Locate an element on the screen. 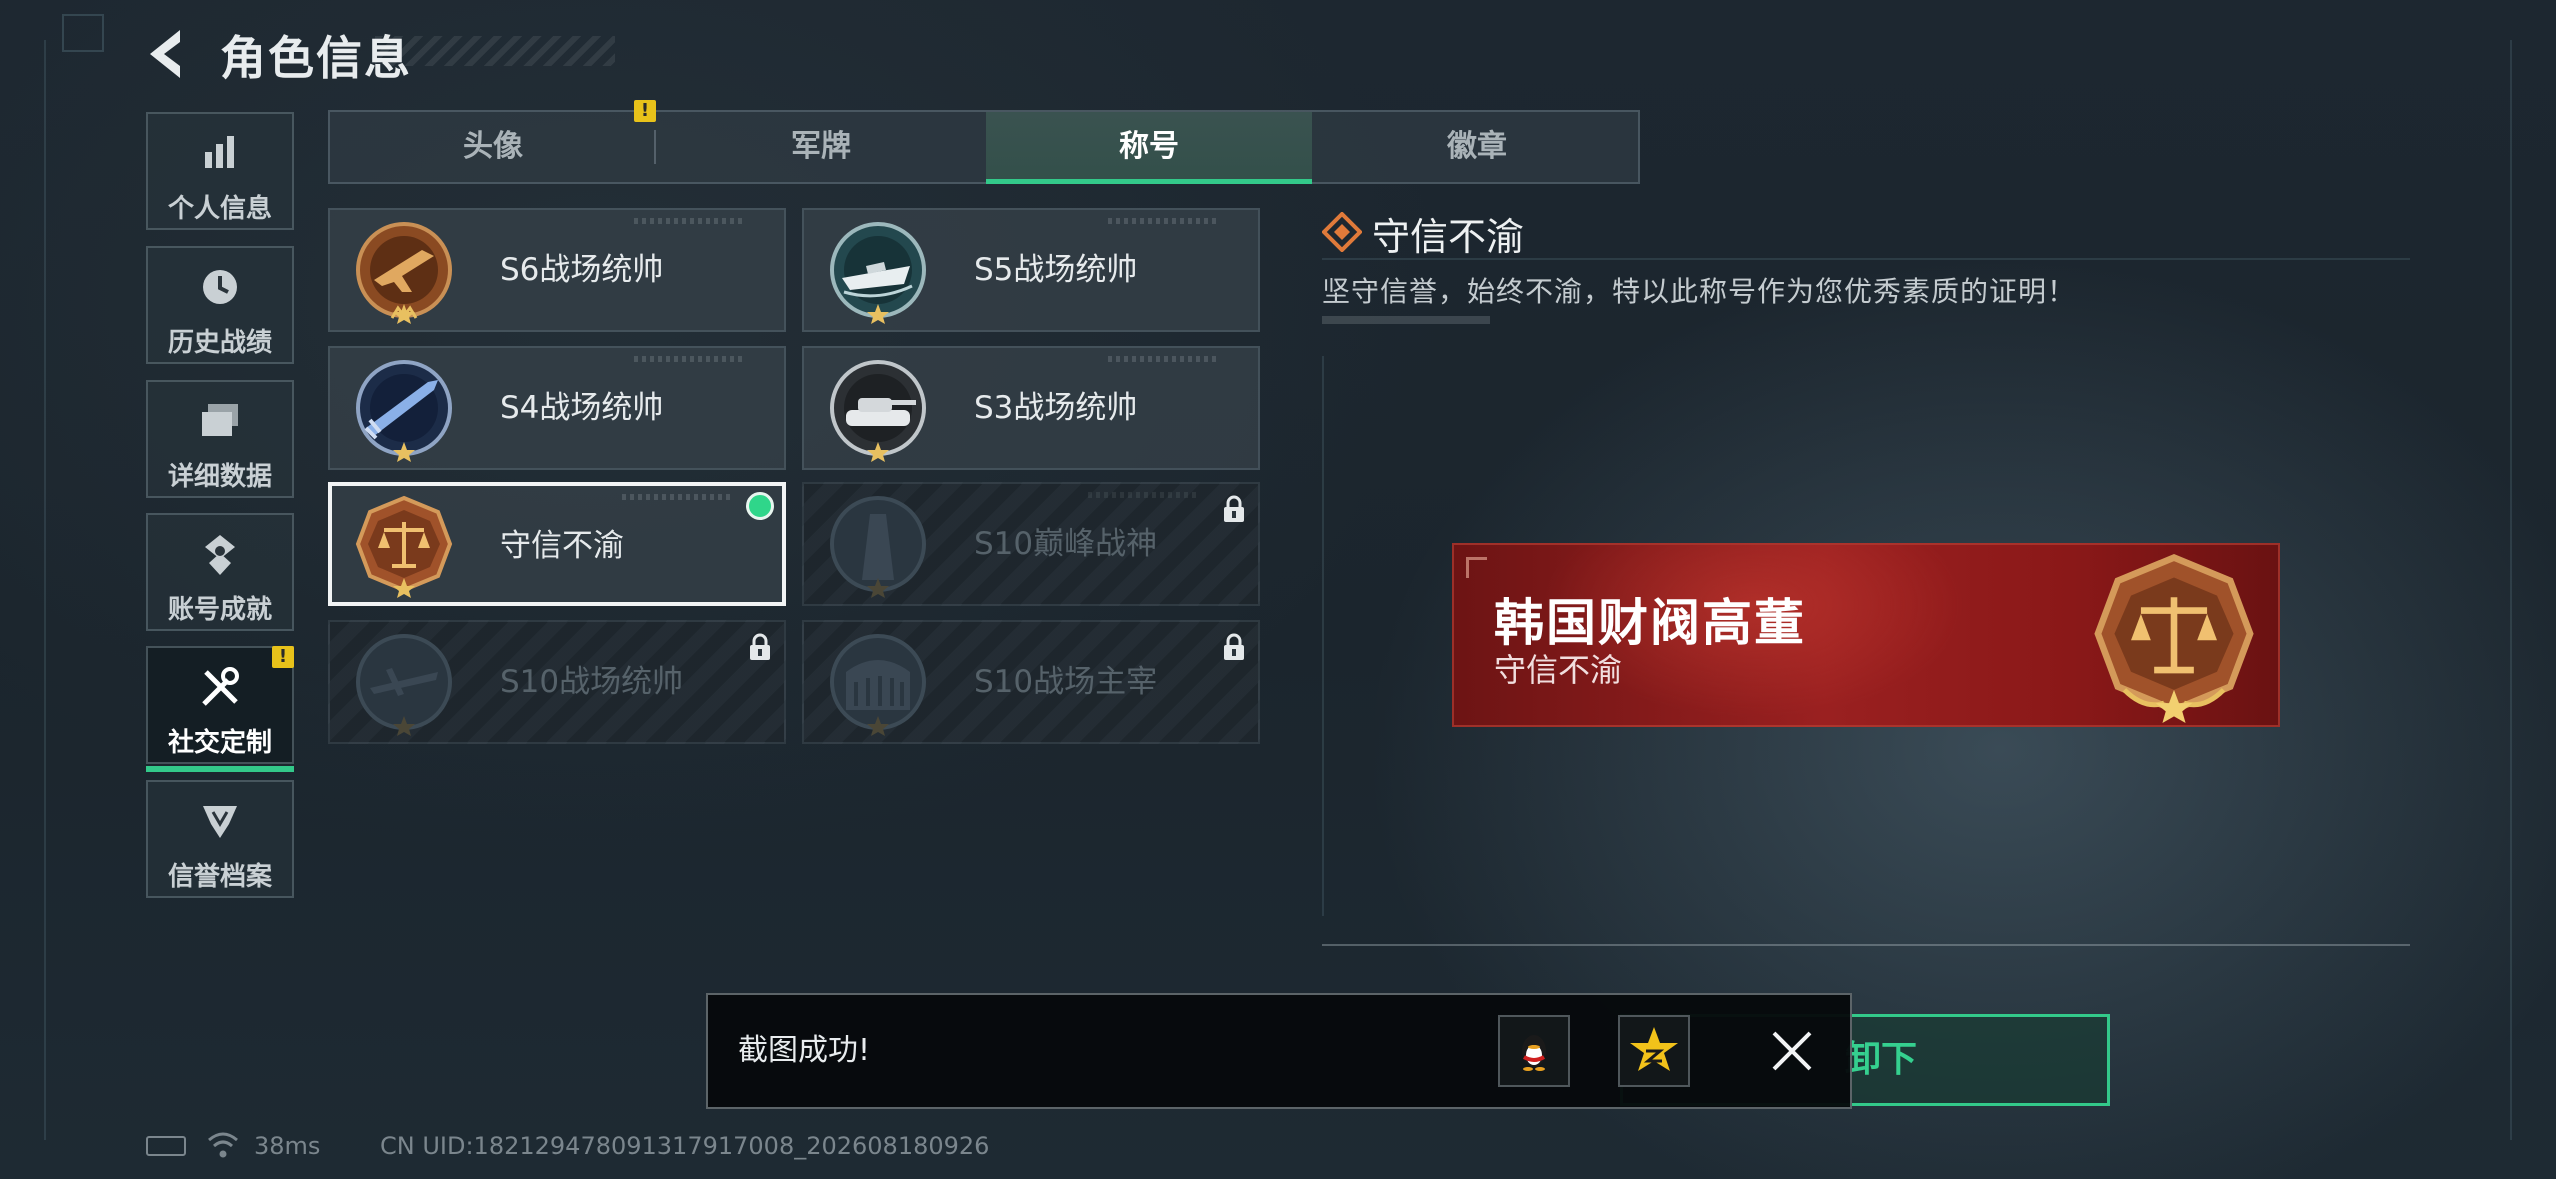 The height and width of the screenshot is (1179, 2556). sidebar-item-label: 历史战绩 is located at coordinates (219, 343).